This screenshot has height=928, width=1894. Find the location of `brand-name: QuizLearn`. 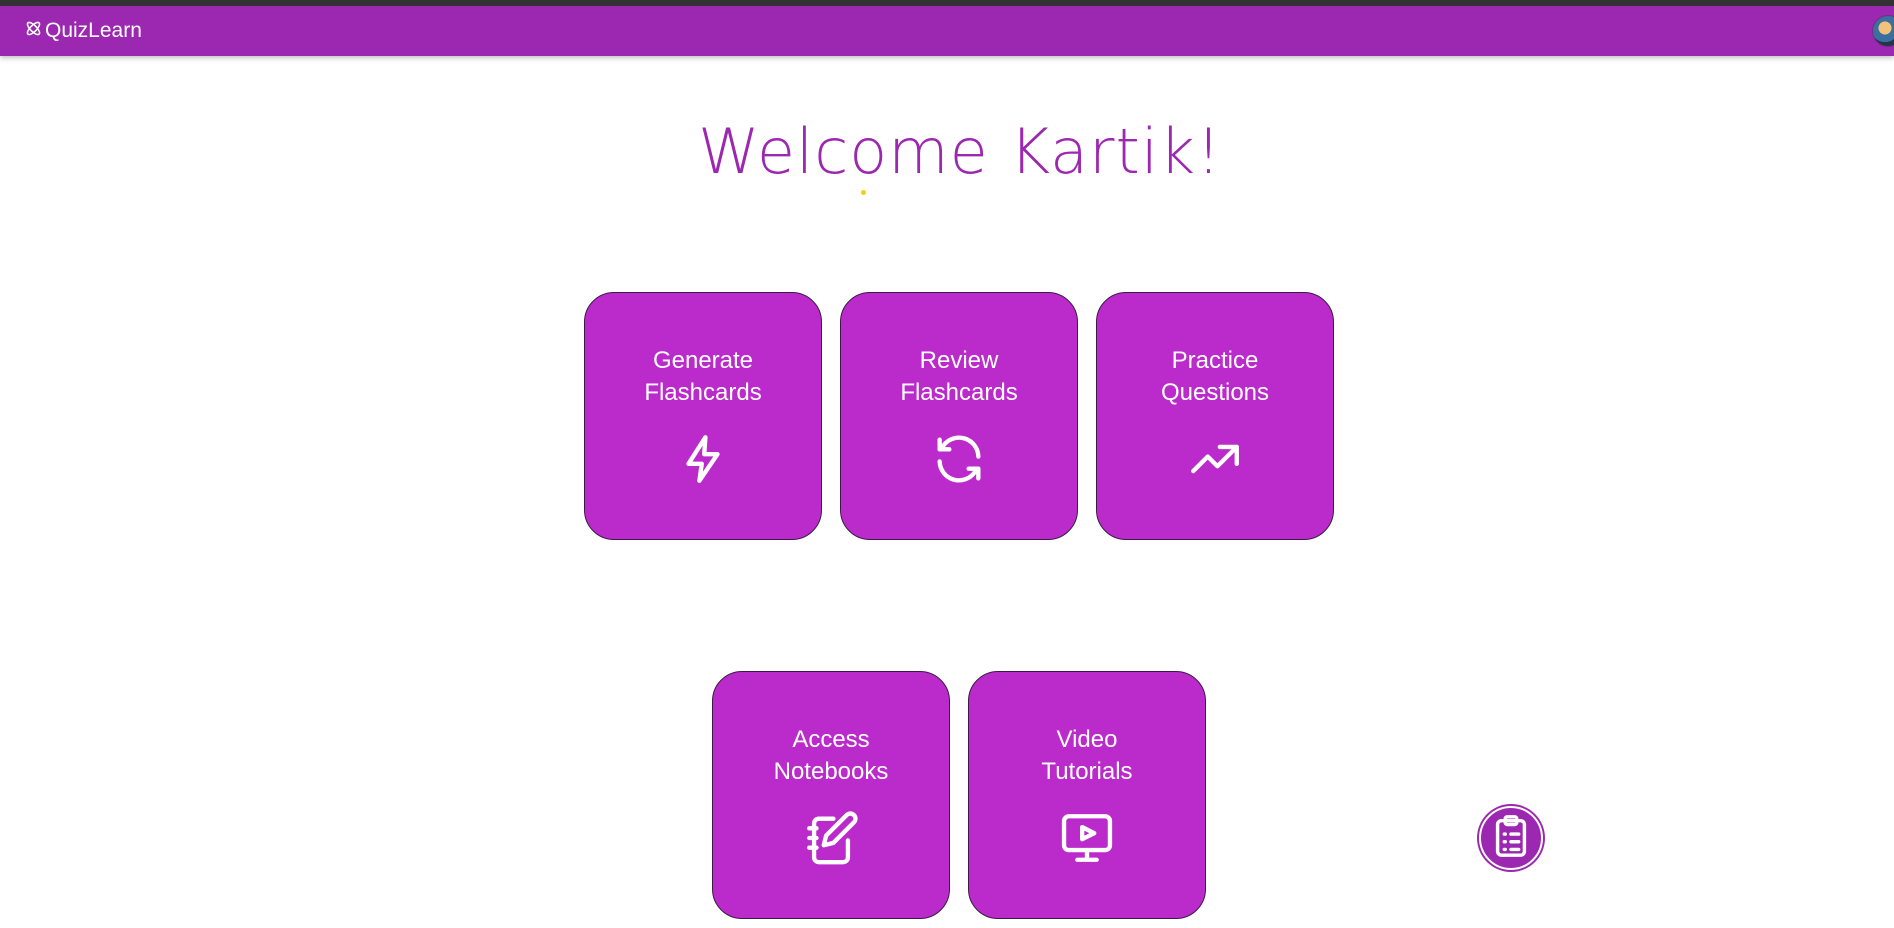

brand-name: QuizLearn is located at coordinates (93, 30).